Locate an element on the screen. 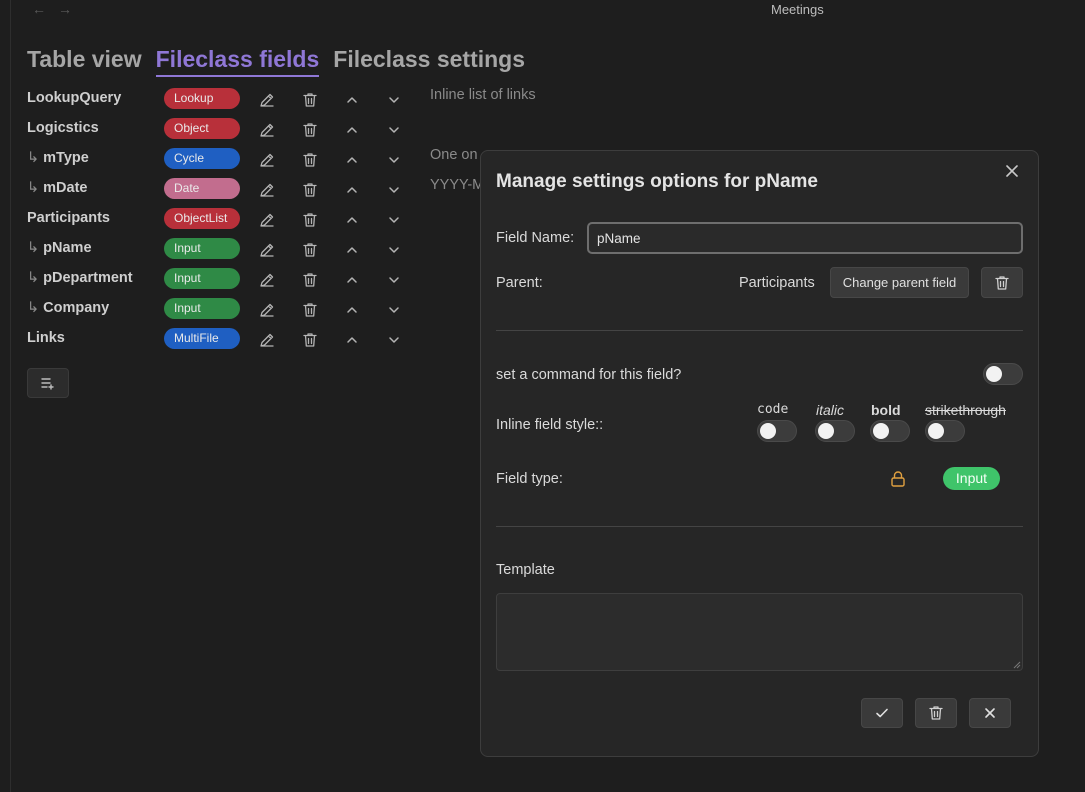 This screenshot has height=792, width=1085. list-plus-icon is located at coordinates (47, 384).